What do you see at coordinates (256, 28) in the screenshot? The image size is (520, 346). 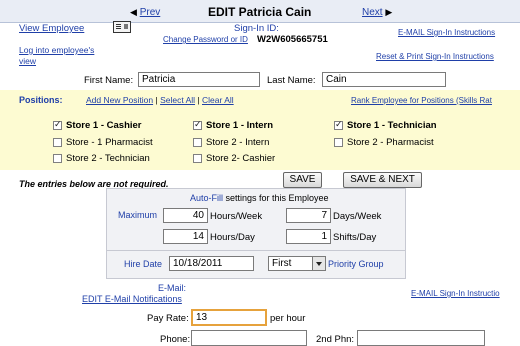 I see `signin-id-label: Sign-In ID:` at bounding box center [256, 28].